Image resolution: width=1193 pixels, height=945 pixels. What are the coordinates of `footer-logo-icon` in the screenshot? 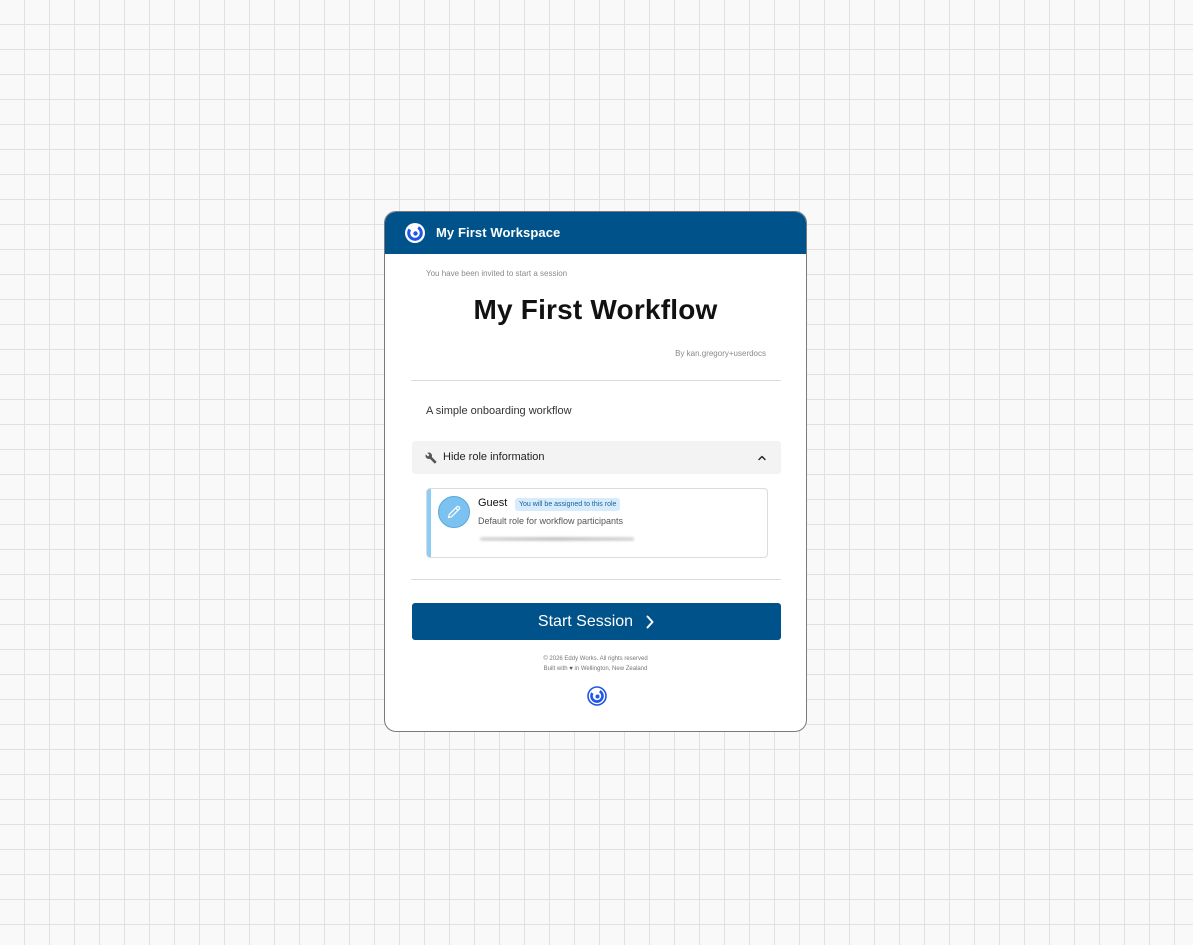 It's located at (597, 696).